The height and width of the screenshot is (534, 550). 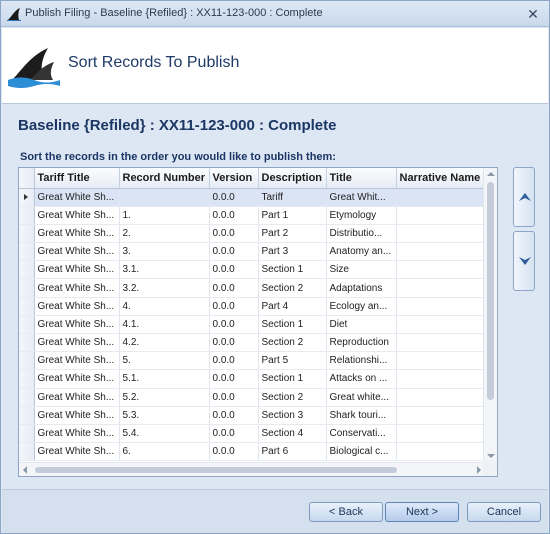 What do you see at coordinates (164, 452) in the screenshot?
I see `cell-record-number: 6.` at bounding box center [164, 452].